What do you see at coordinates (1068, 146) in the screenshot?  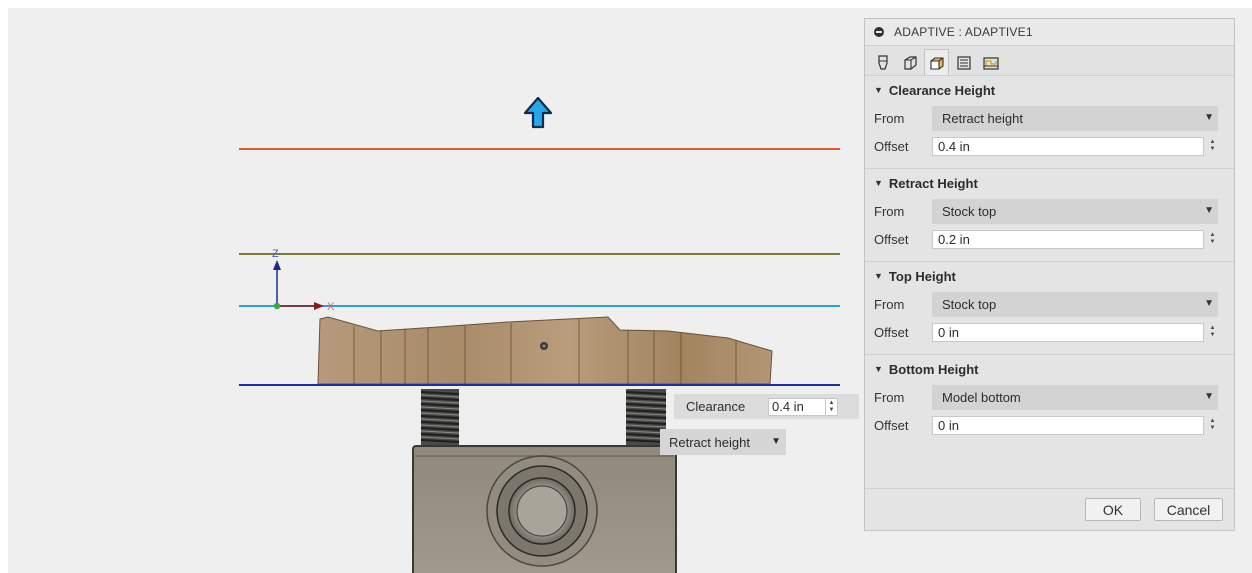 I see `clearance-offset-input: 0.4 in` at bounding box center [1068, 146].